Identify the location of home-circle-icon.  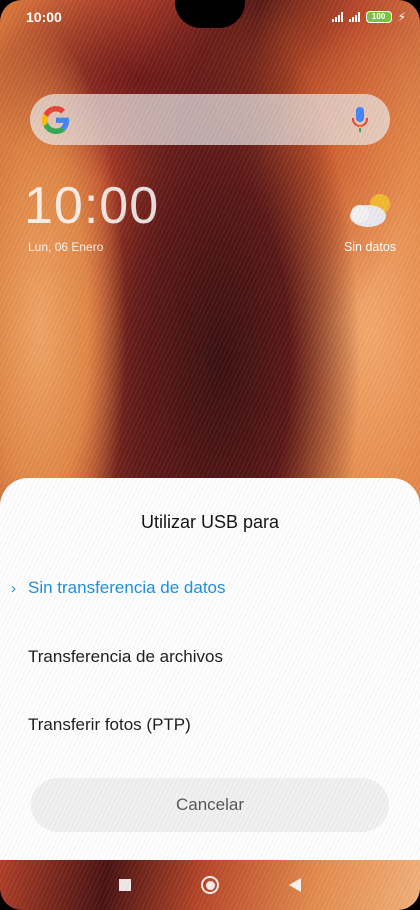
(210, 885).